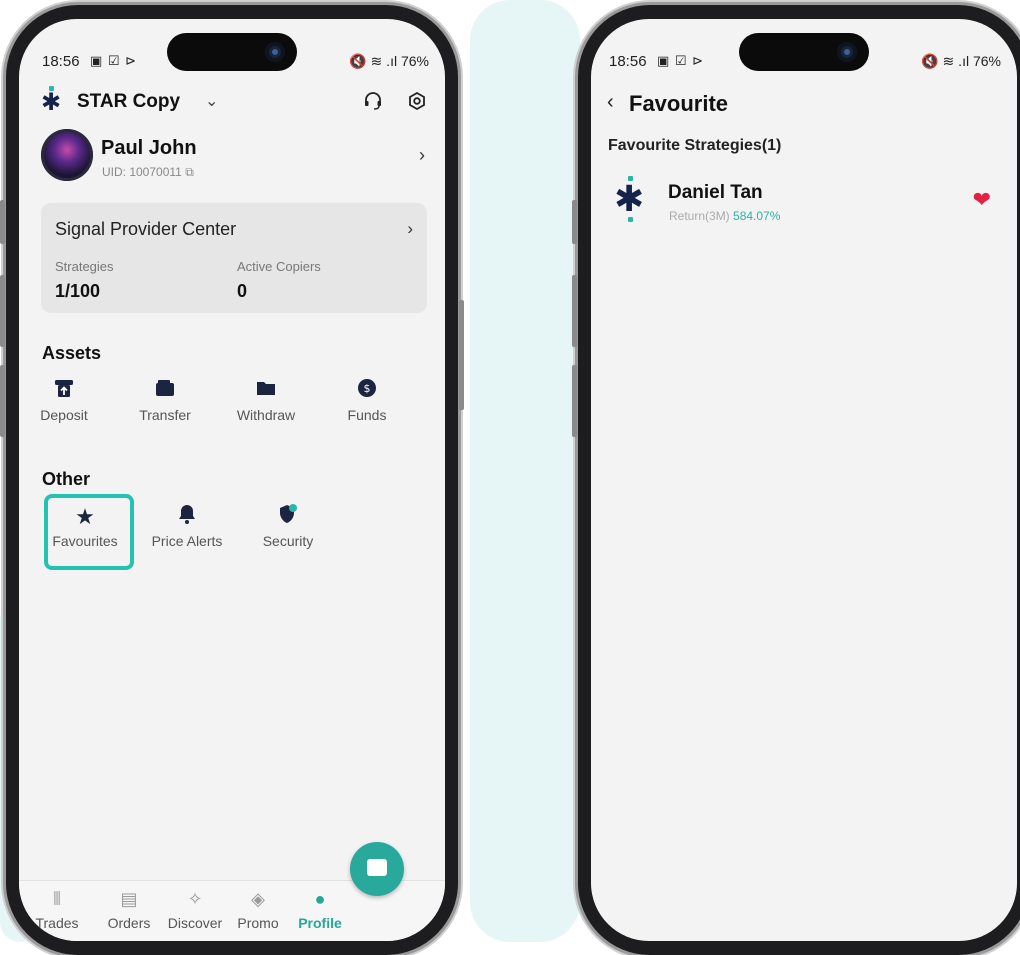 The height and width of the screenshot is (955, 1020). Describe the element at coordinates (266, 415) in the screenshot. I see `withdraw-label: Withdraw` at that location.